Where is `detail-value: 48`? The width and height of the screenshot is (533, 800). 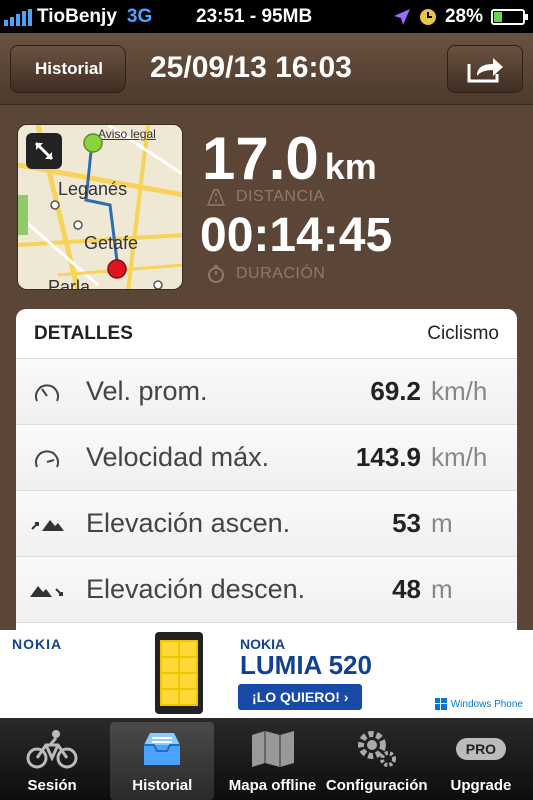 detail-value: 48 is located at coordinates (406, 589).